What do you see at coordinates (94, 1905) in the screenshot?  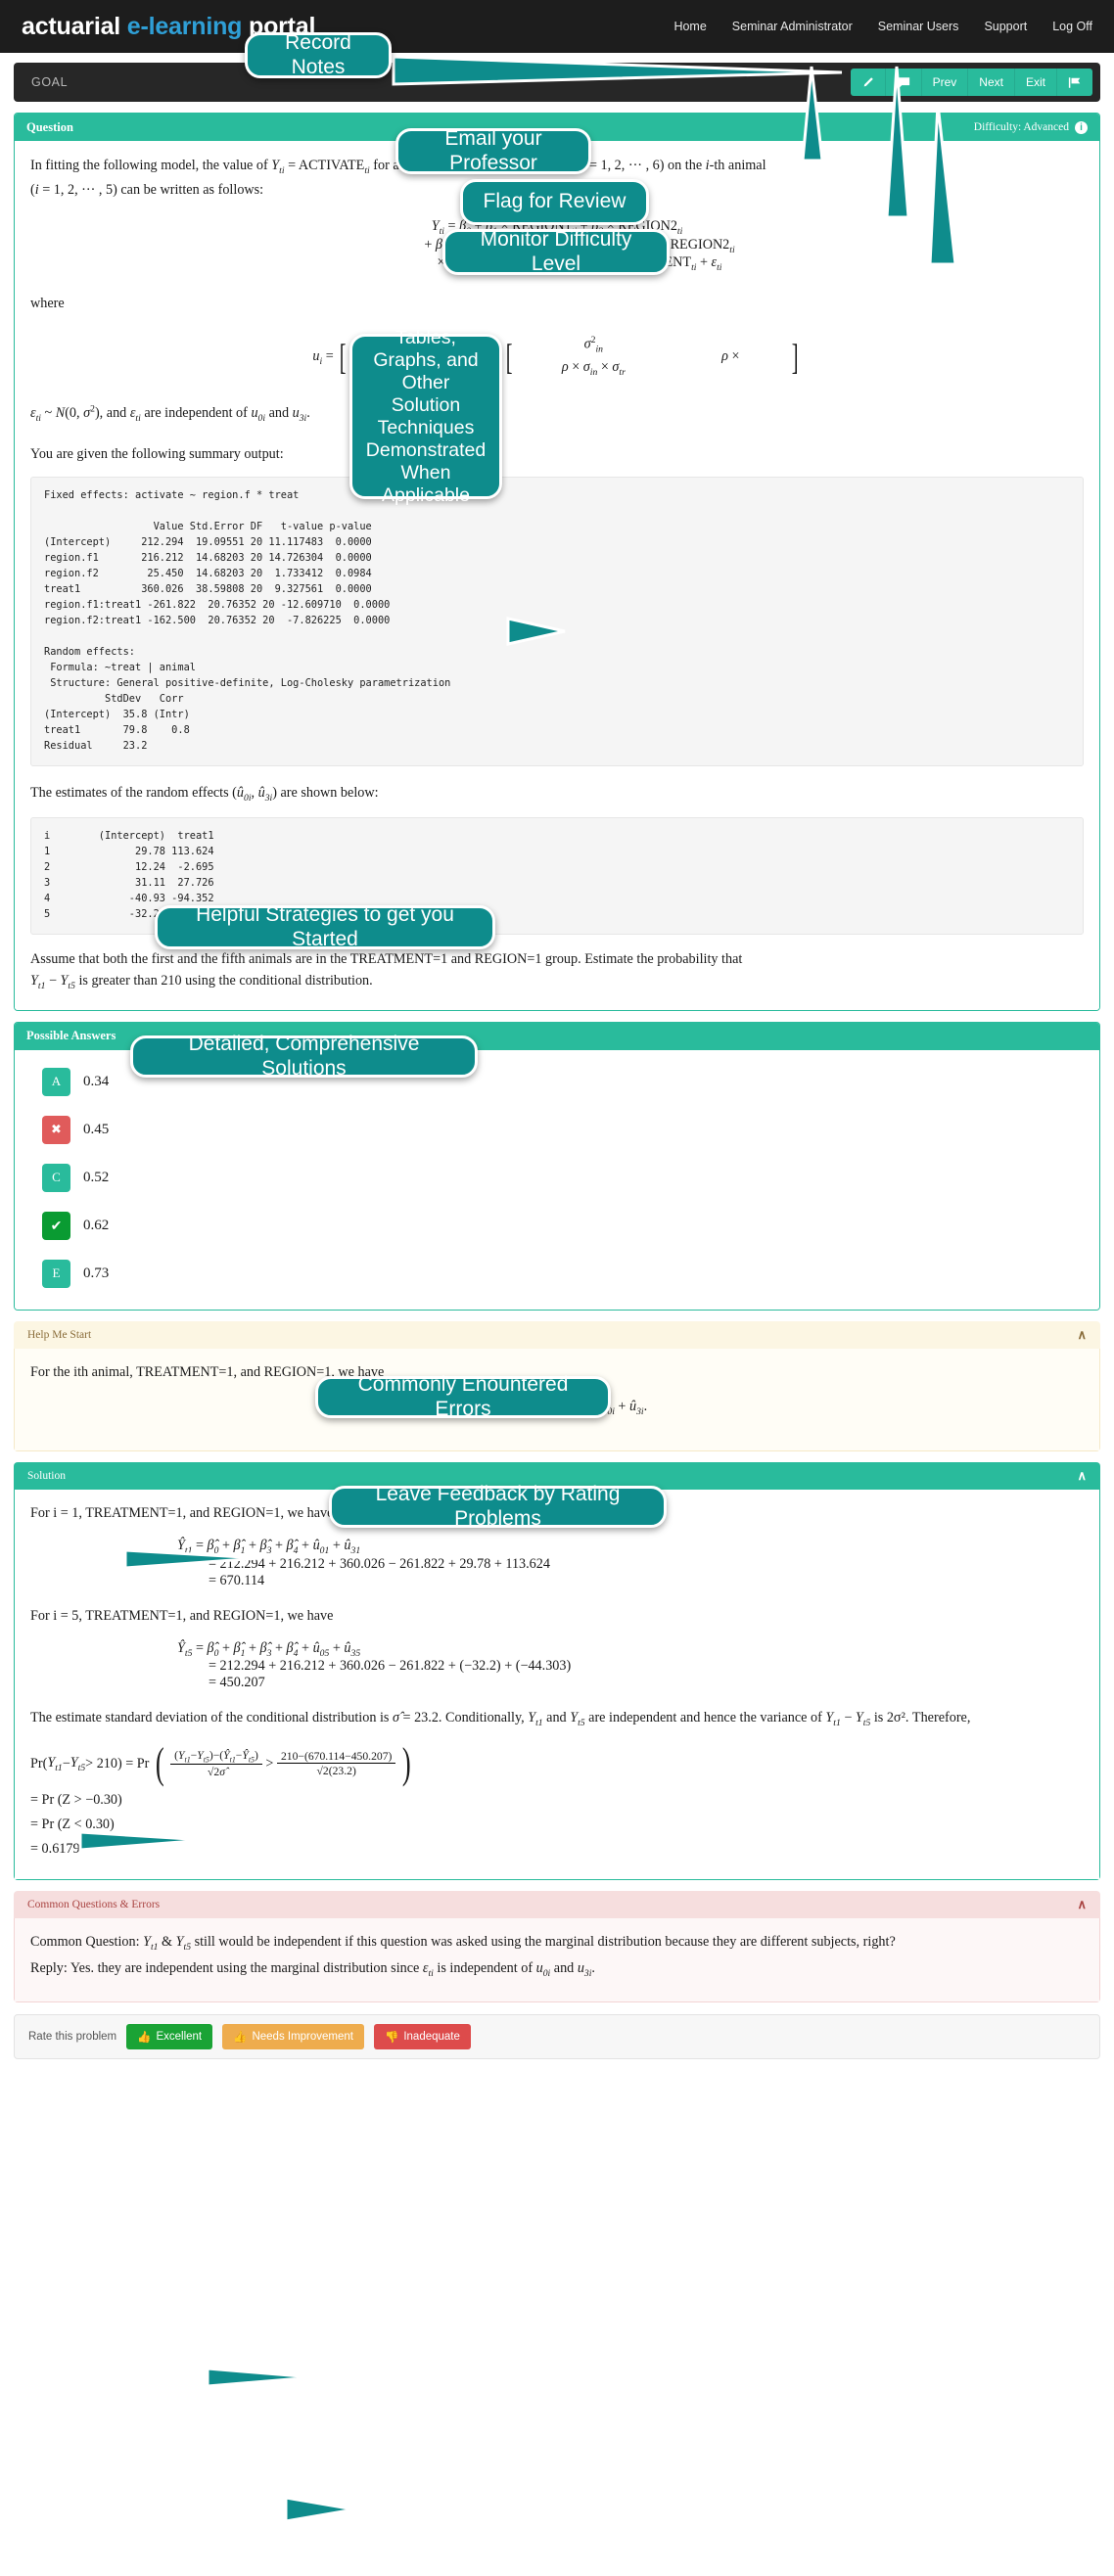 I see `common-questions-errors-title: Common Questions & Errors` at bounding box center [94, 1905].